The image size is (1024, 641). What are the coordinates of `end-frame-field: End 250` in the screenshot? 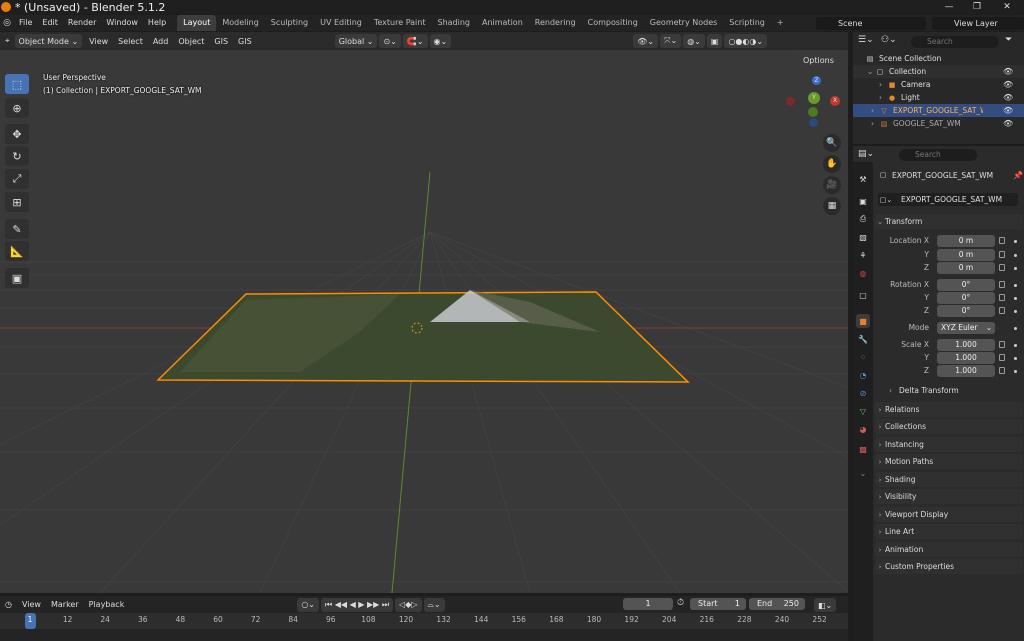 It's located at (777, 604).